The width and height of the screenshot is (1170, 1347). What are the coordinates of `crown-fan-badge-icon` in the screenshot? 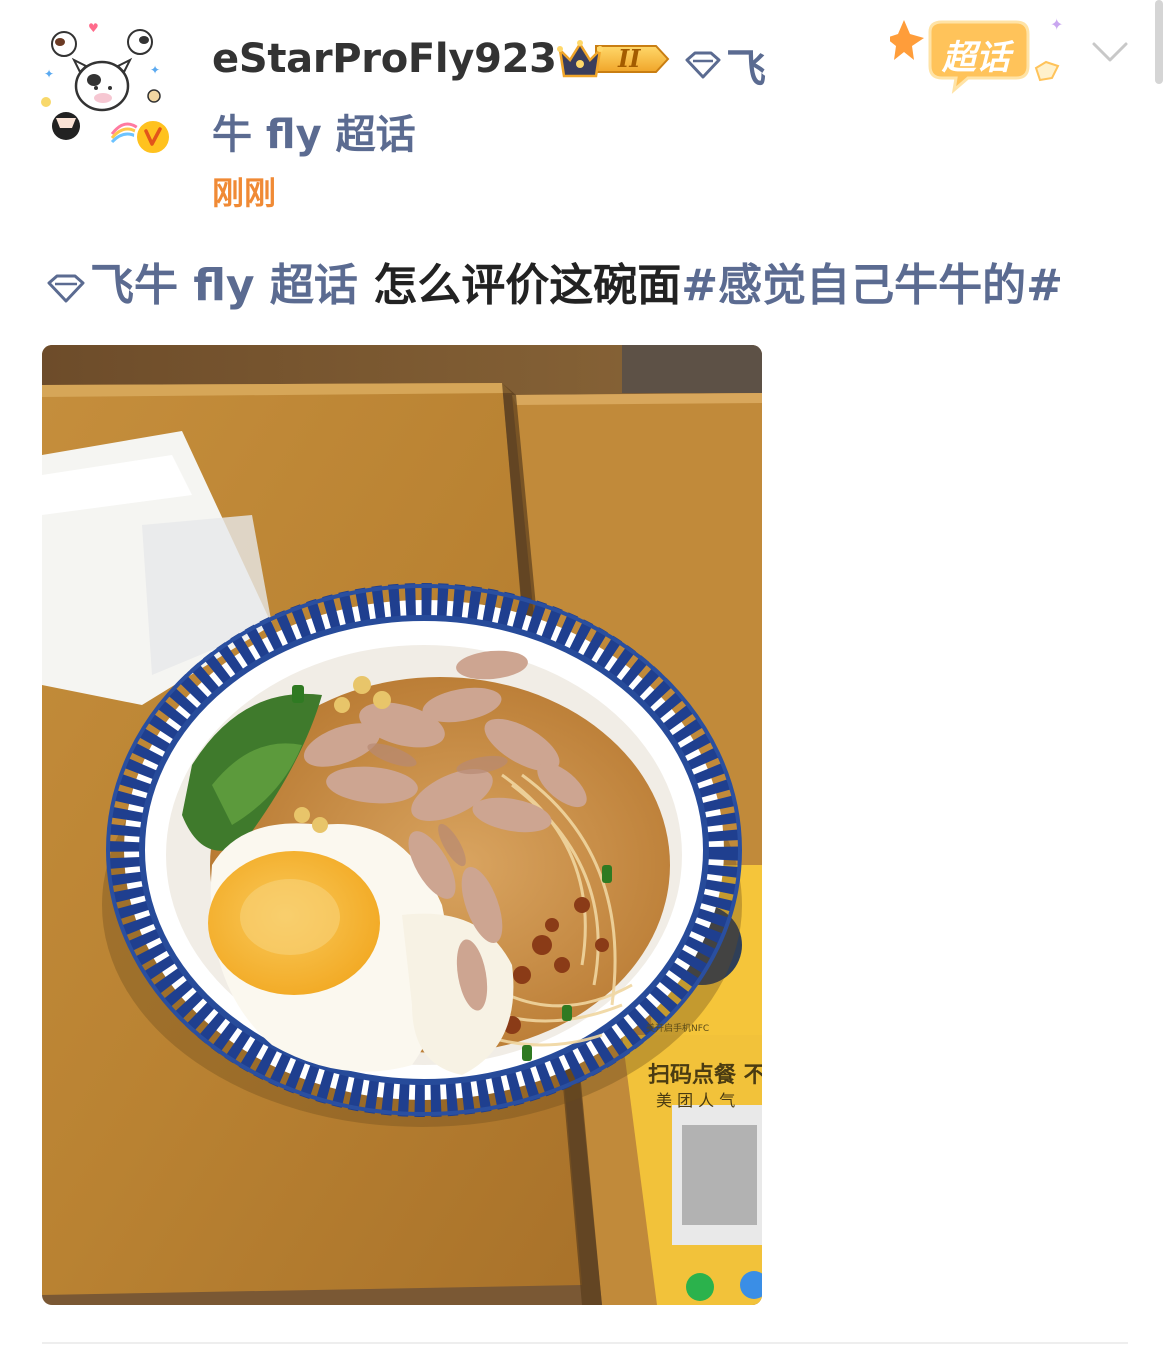 It's located at (613, 59).